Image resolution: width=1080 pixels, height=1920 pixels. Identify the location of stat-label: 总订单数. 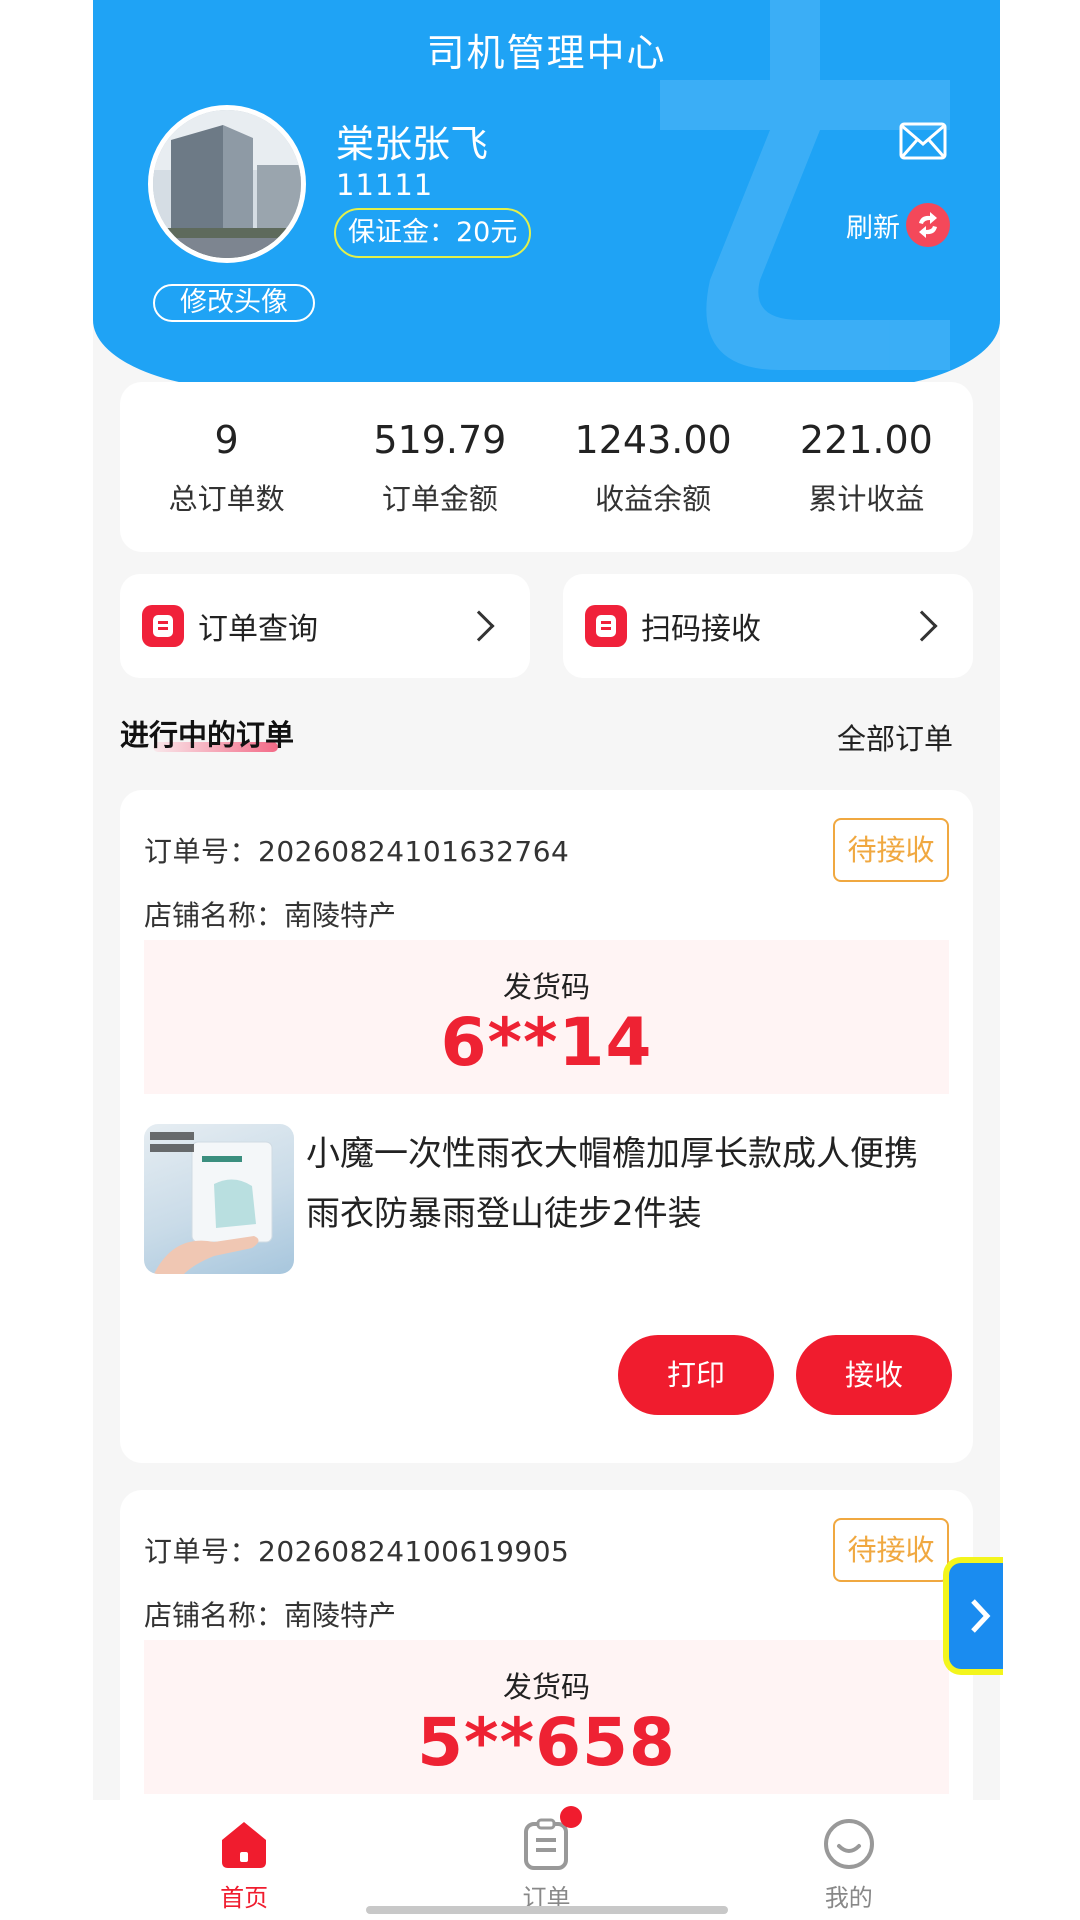
(226, 499).